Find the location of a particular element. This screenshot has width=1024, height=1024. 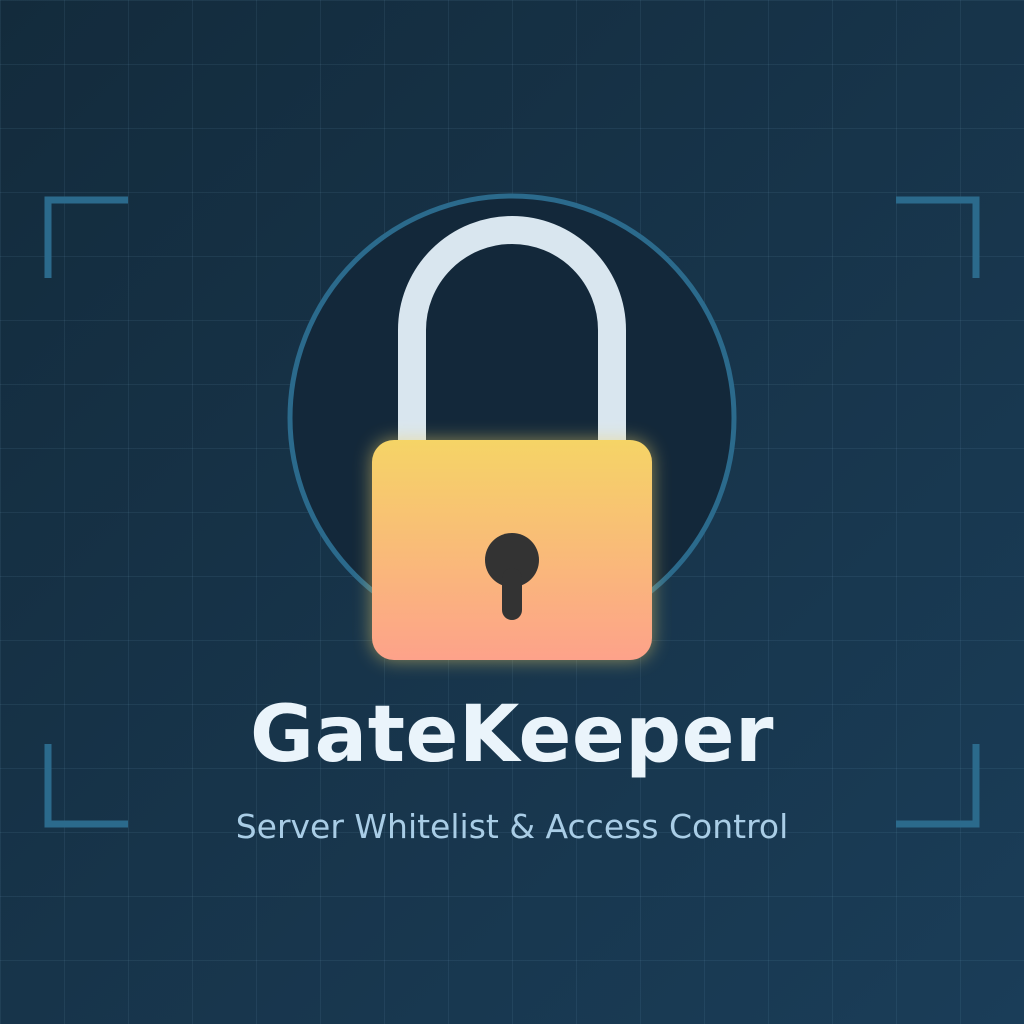

corner-bracket-top-right is located at coordinates (938, 237).